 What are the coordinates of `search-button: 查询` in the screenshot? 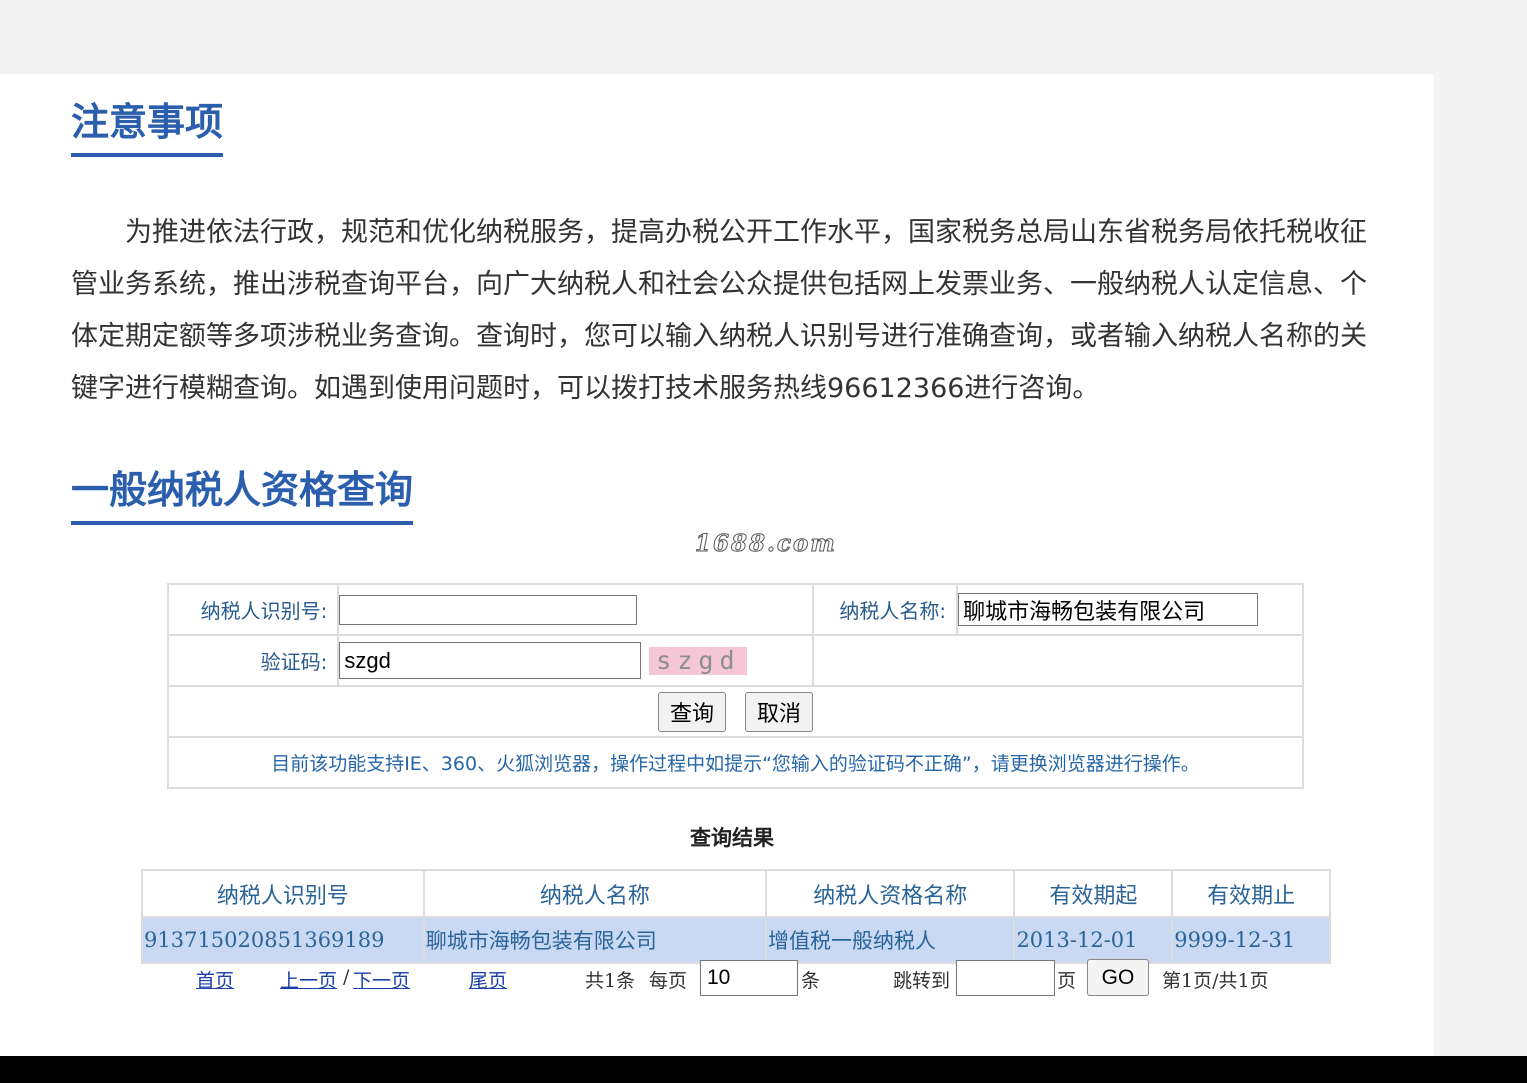 It's located at (691, 711).